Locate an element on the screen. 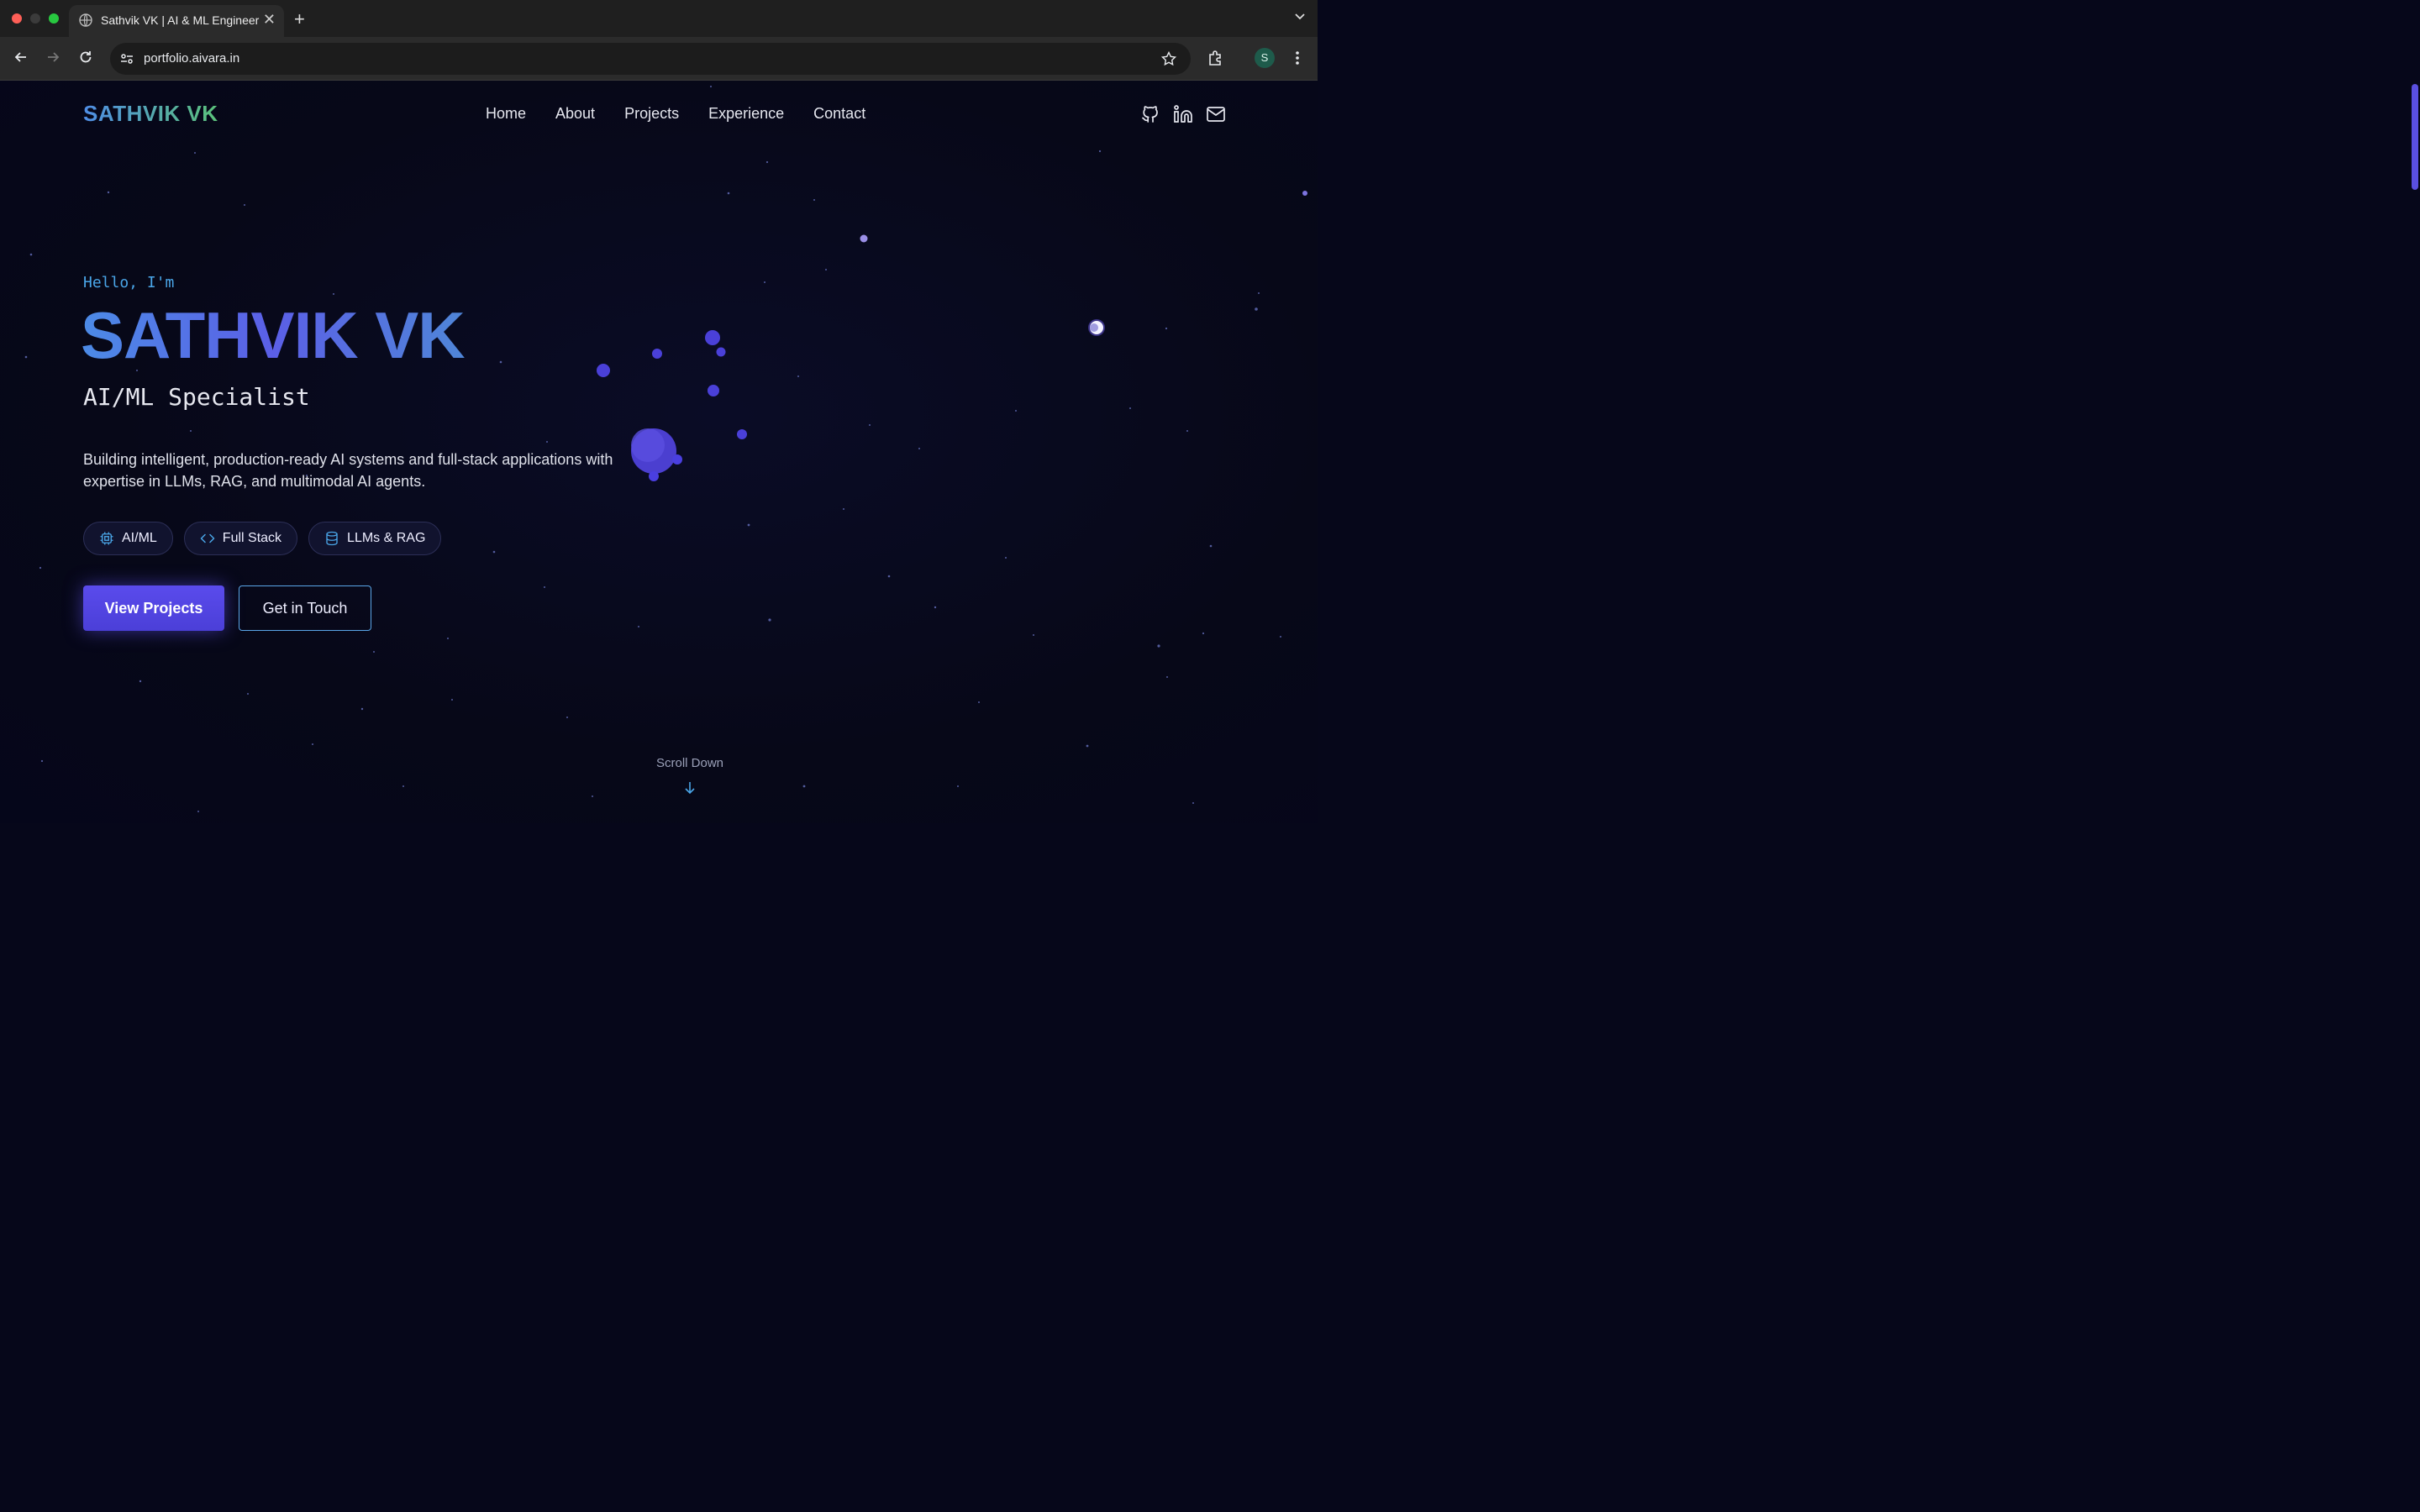  chip-ai-ml: AI/ML is located at coordinates (128, 538).